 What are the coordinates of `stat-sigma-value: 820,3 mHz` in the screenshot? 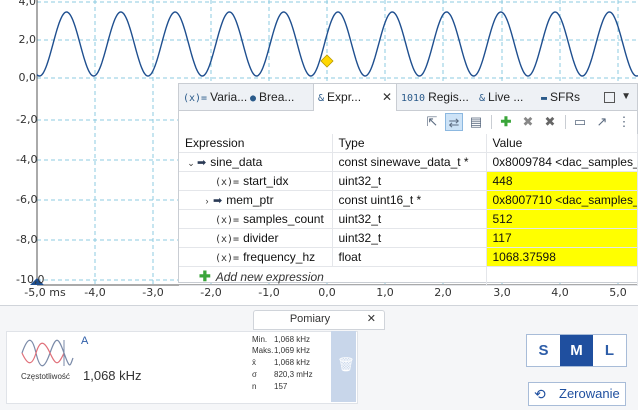 It's located at (293, 374).